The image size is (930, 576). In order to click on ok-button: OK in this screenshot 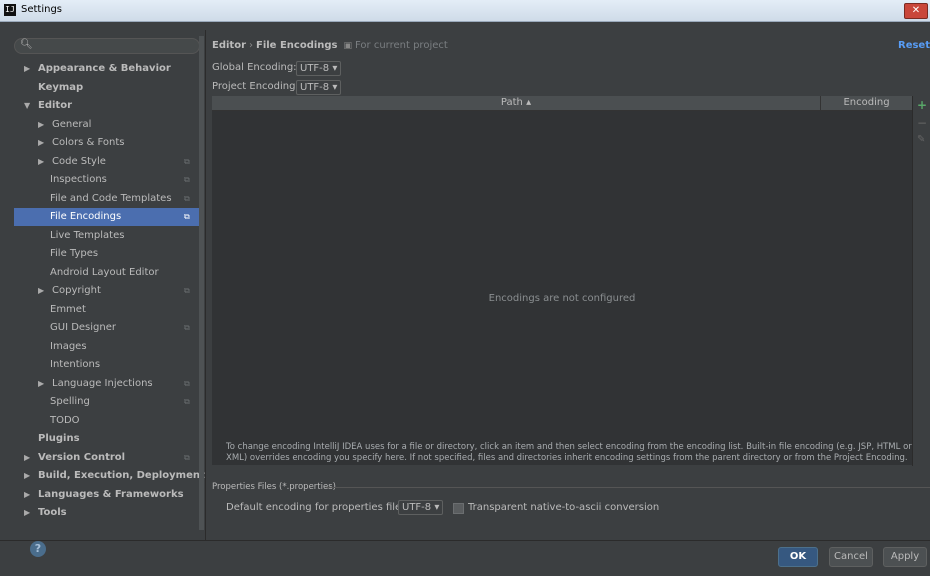, I will do `click(798, 557)`.